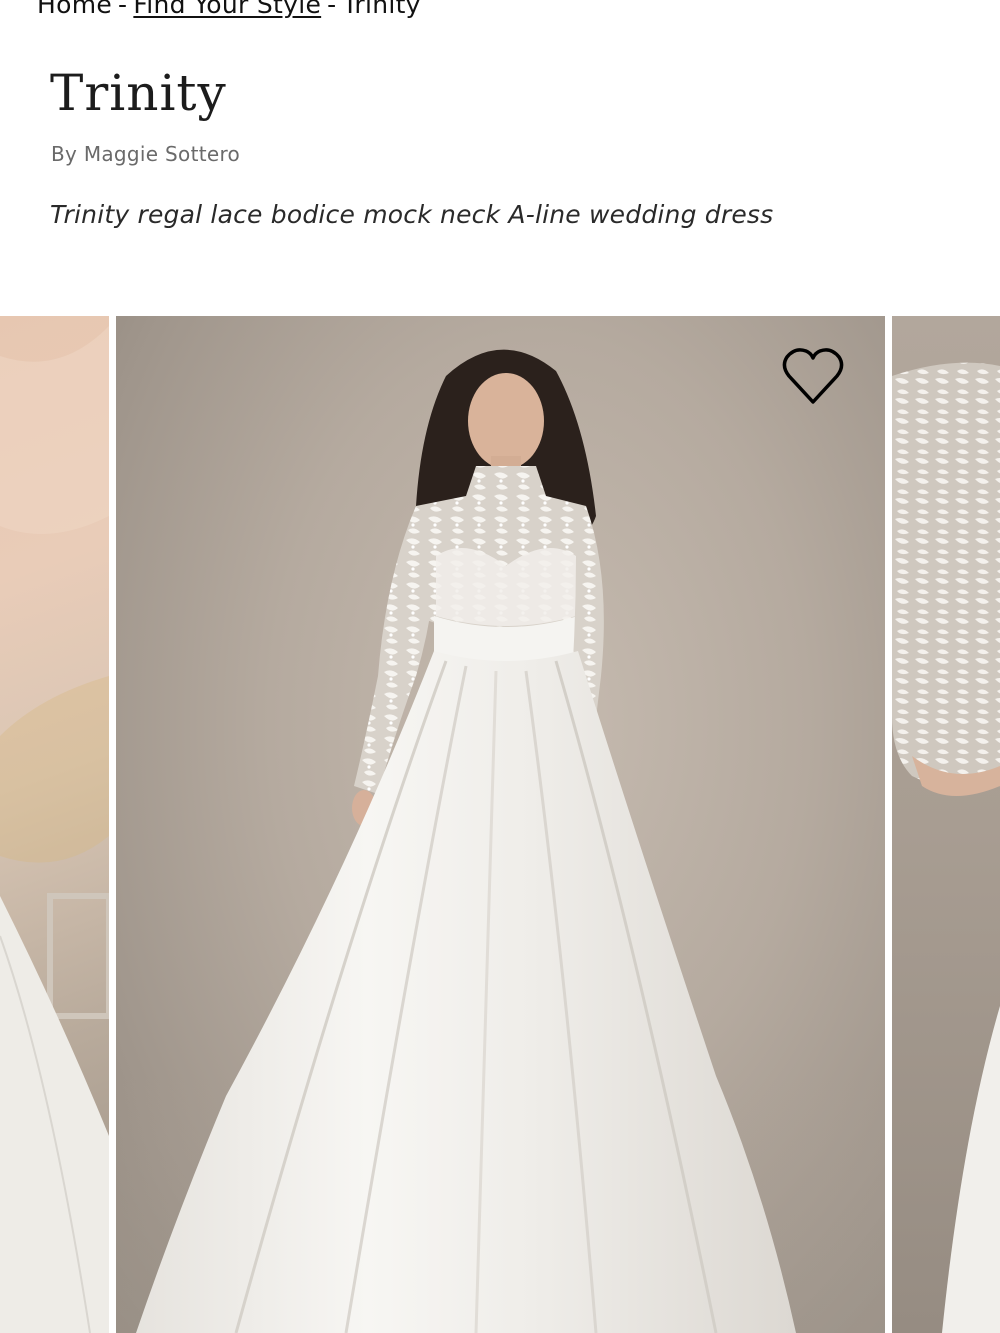 Image resolution: width=1000 pixels, height=1333 pixels. I want to click on breadcrumb: Home - Find Your Style - Trinity, so click(229, 9).